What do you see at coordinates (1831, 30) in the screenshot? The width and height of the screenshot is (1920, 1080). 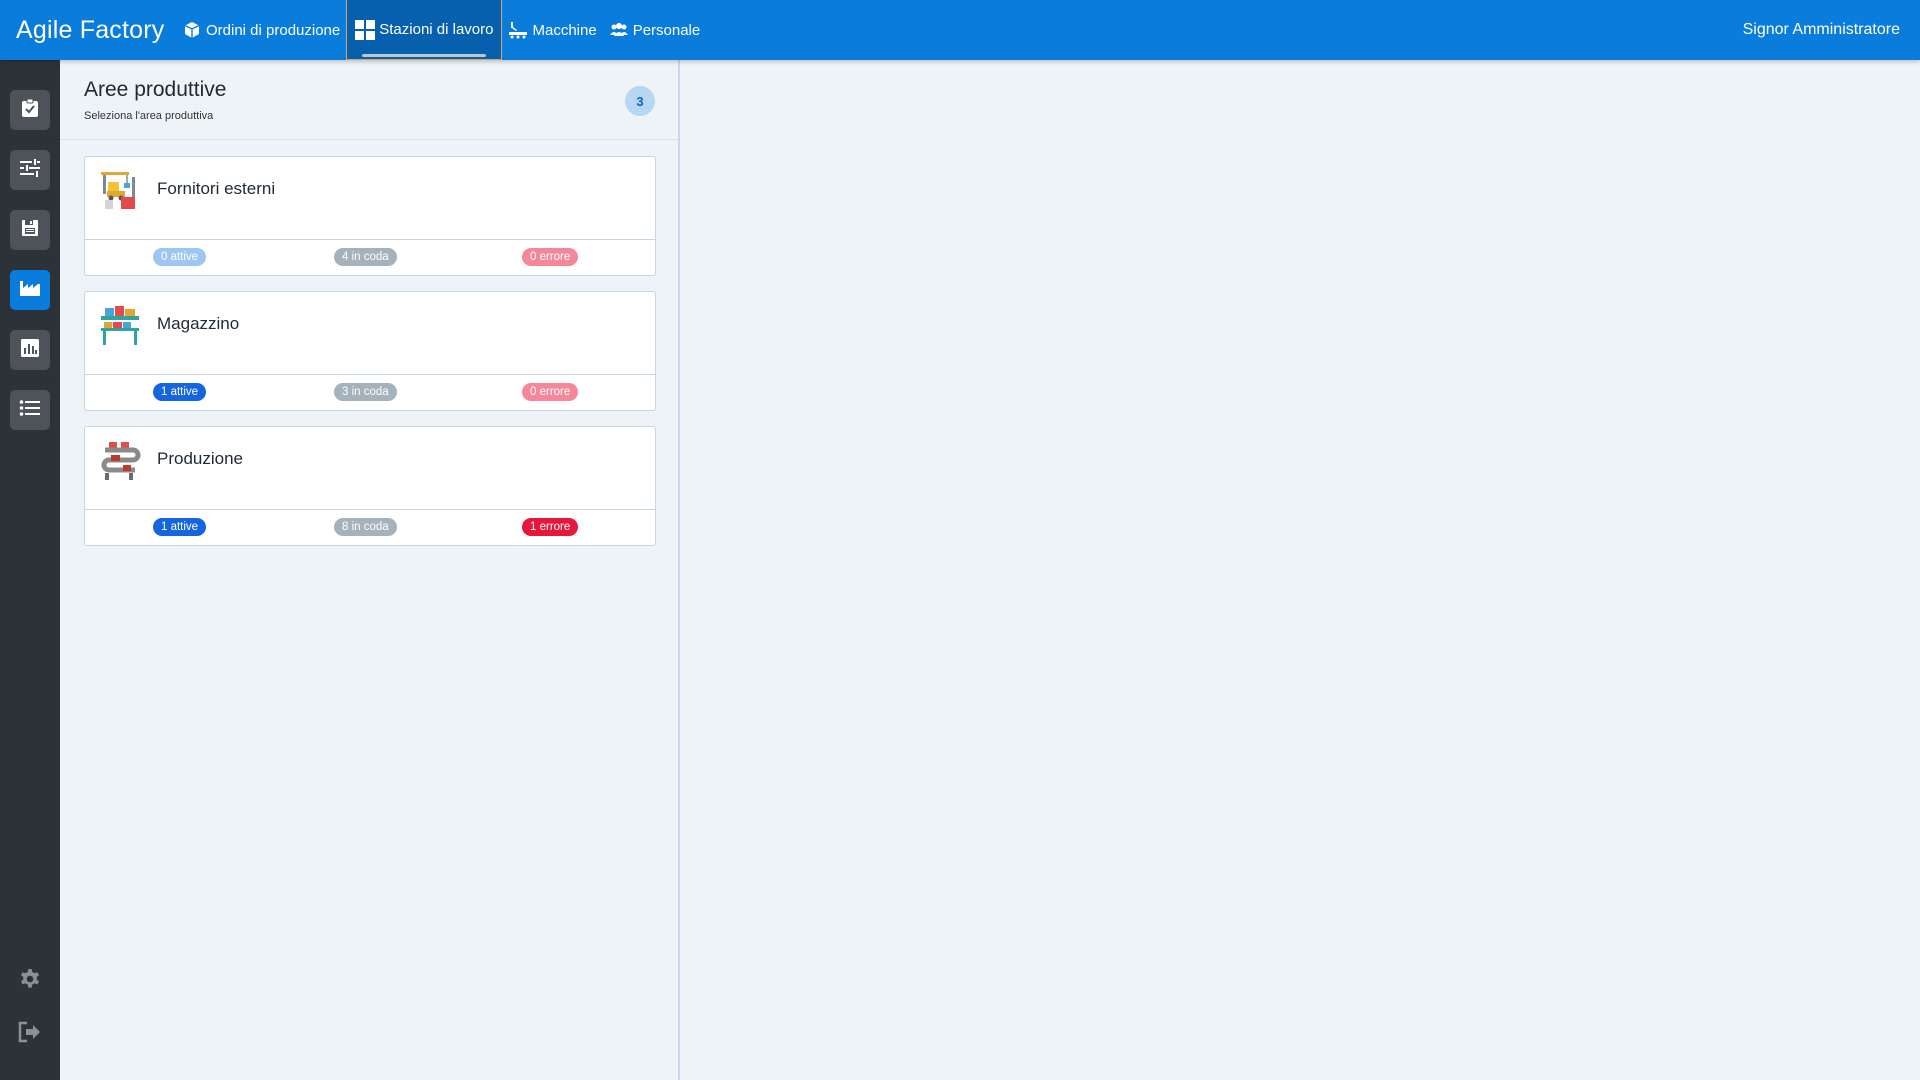 I see `user-menu: Signor Amministratore` at bounding box center [1831, 30].